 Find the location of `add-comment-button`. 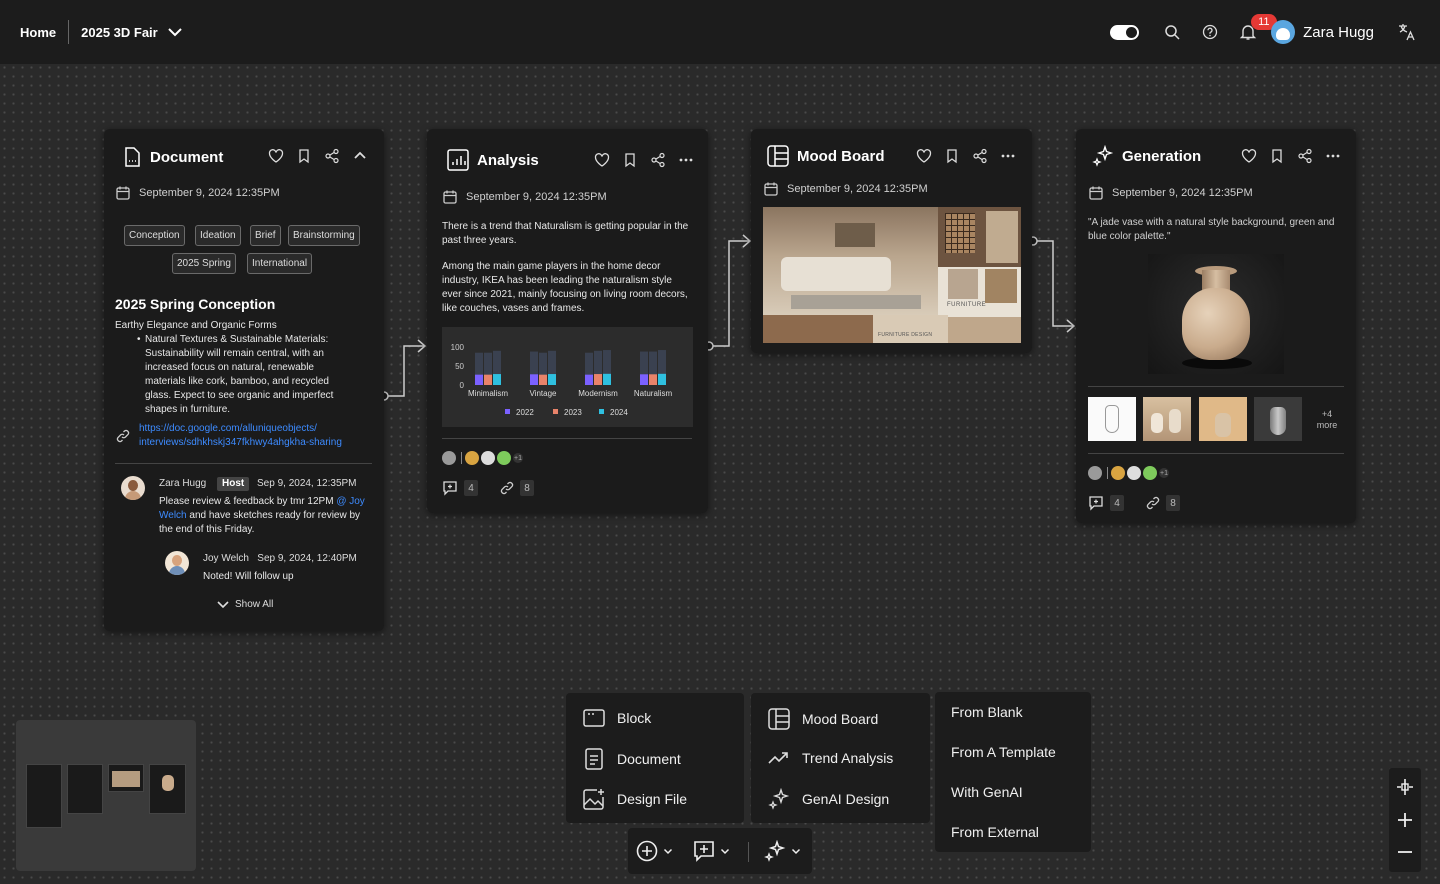

add-comment-button is located at coordinates (712, 851).